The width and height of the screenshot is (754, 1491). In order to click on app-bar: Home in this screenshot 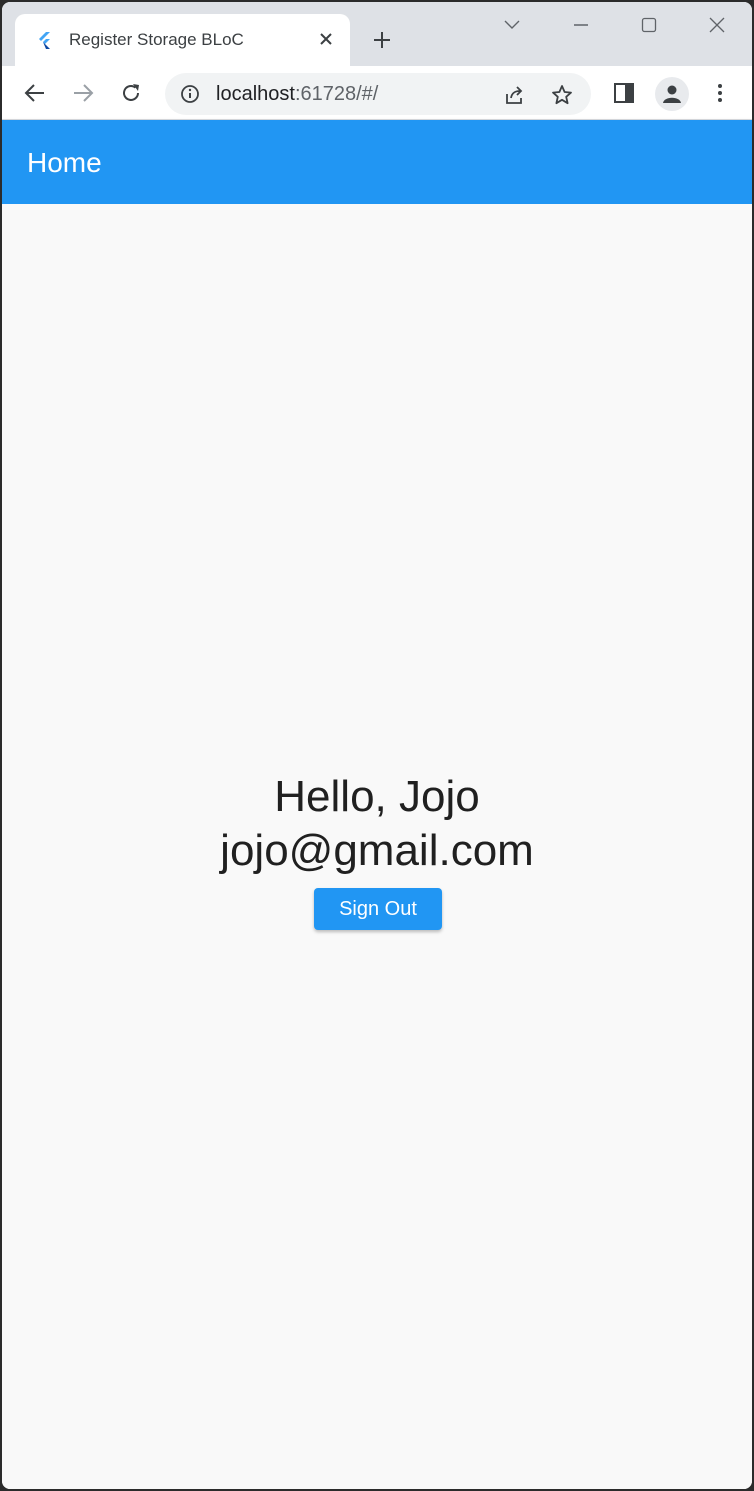, I will do `click(377, 162)`.